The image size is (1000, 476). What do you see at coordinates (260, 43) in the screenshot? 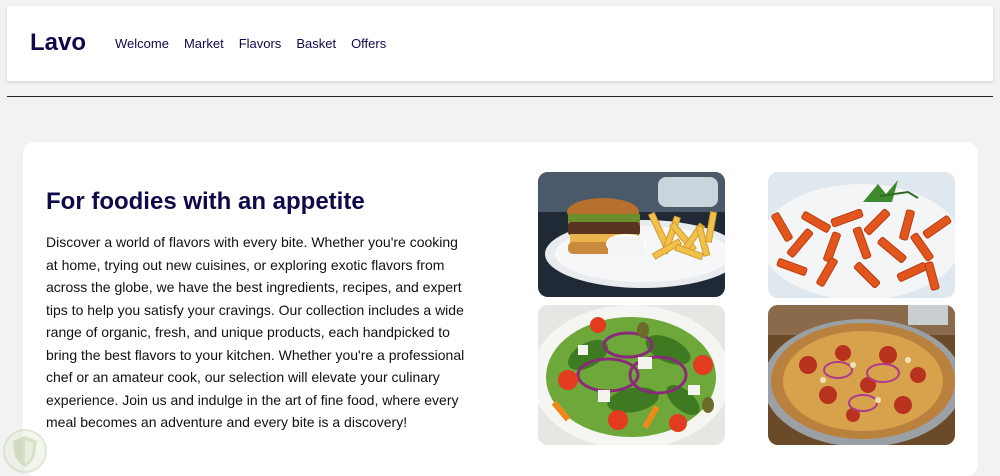
I see `nav-flavors: Flavors` at bounding box center [260, 43].